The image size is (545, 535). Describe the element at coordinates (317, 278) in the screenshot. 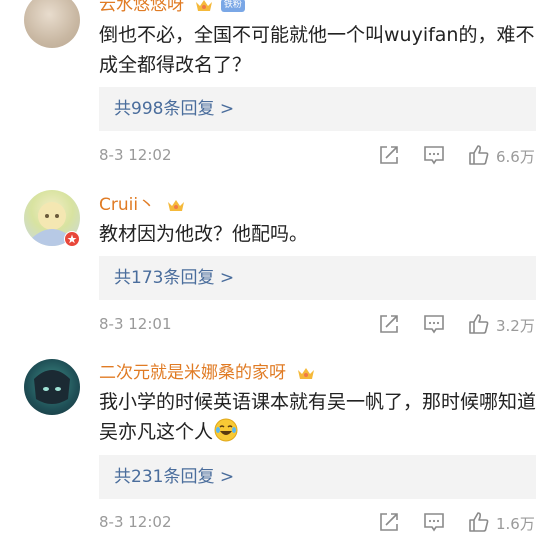

I see `reply-count-button: 共173条回复 >` at that location.